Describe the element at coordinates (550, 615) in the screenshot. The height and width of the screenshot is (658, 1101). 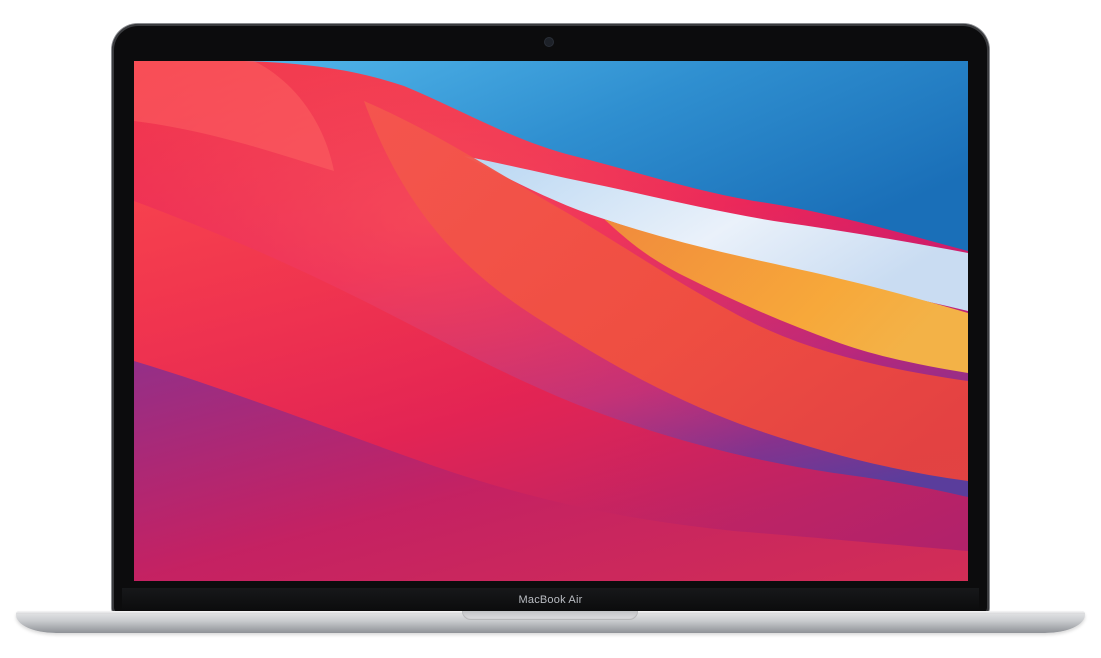
I see `lid-opening-notch` at that location.